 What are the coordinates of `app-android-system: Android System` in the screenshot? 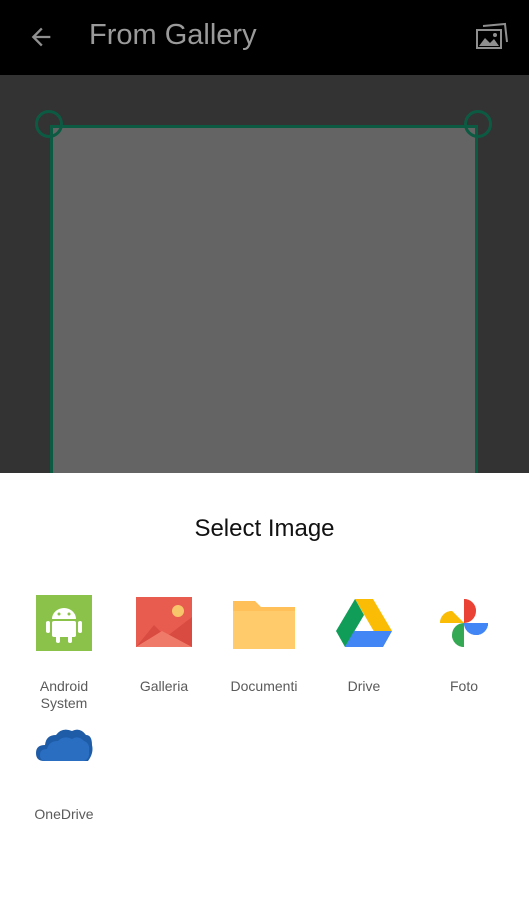 It's located at (64, 652).